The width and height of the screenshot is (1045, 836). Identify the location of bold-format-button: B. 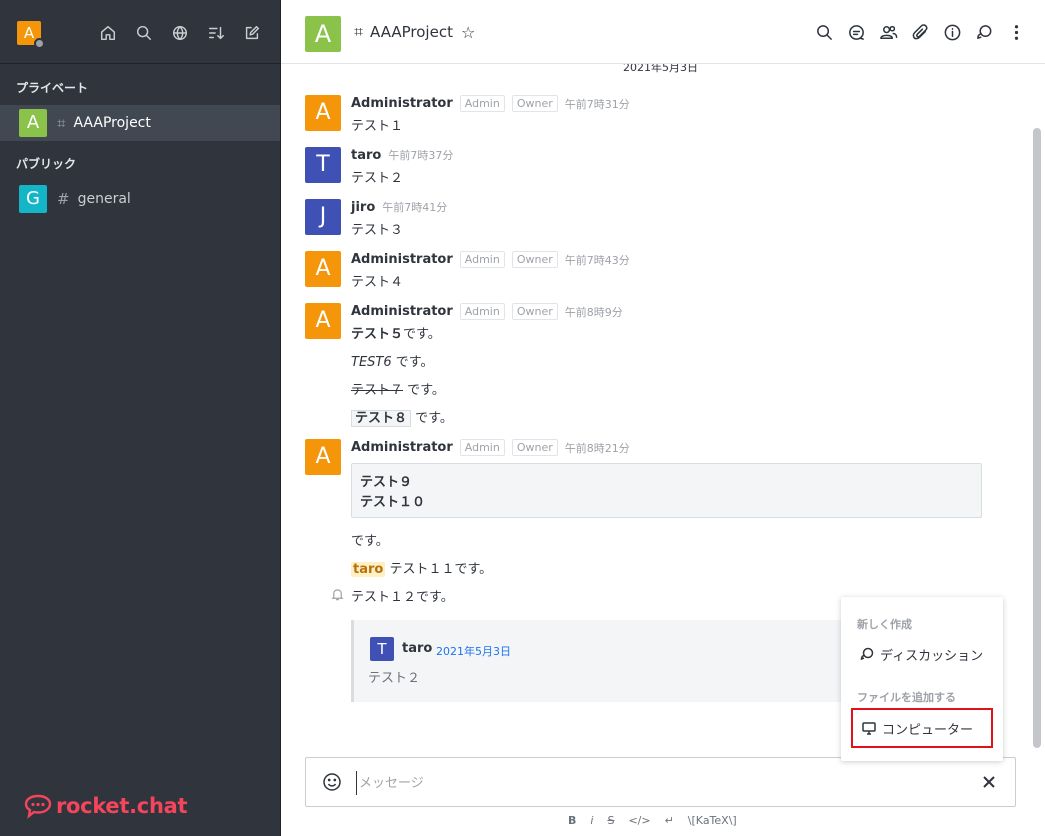
(572, 820).